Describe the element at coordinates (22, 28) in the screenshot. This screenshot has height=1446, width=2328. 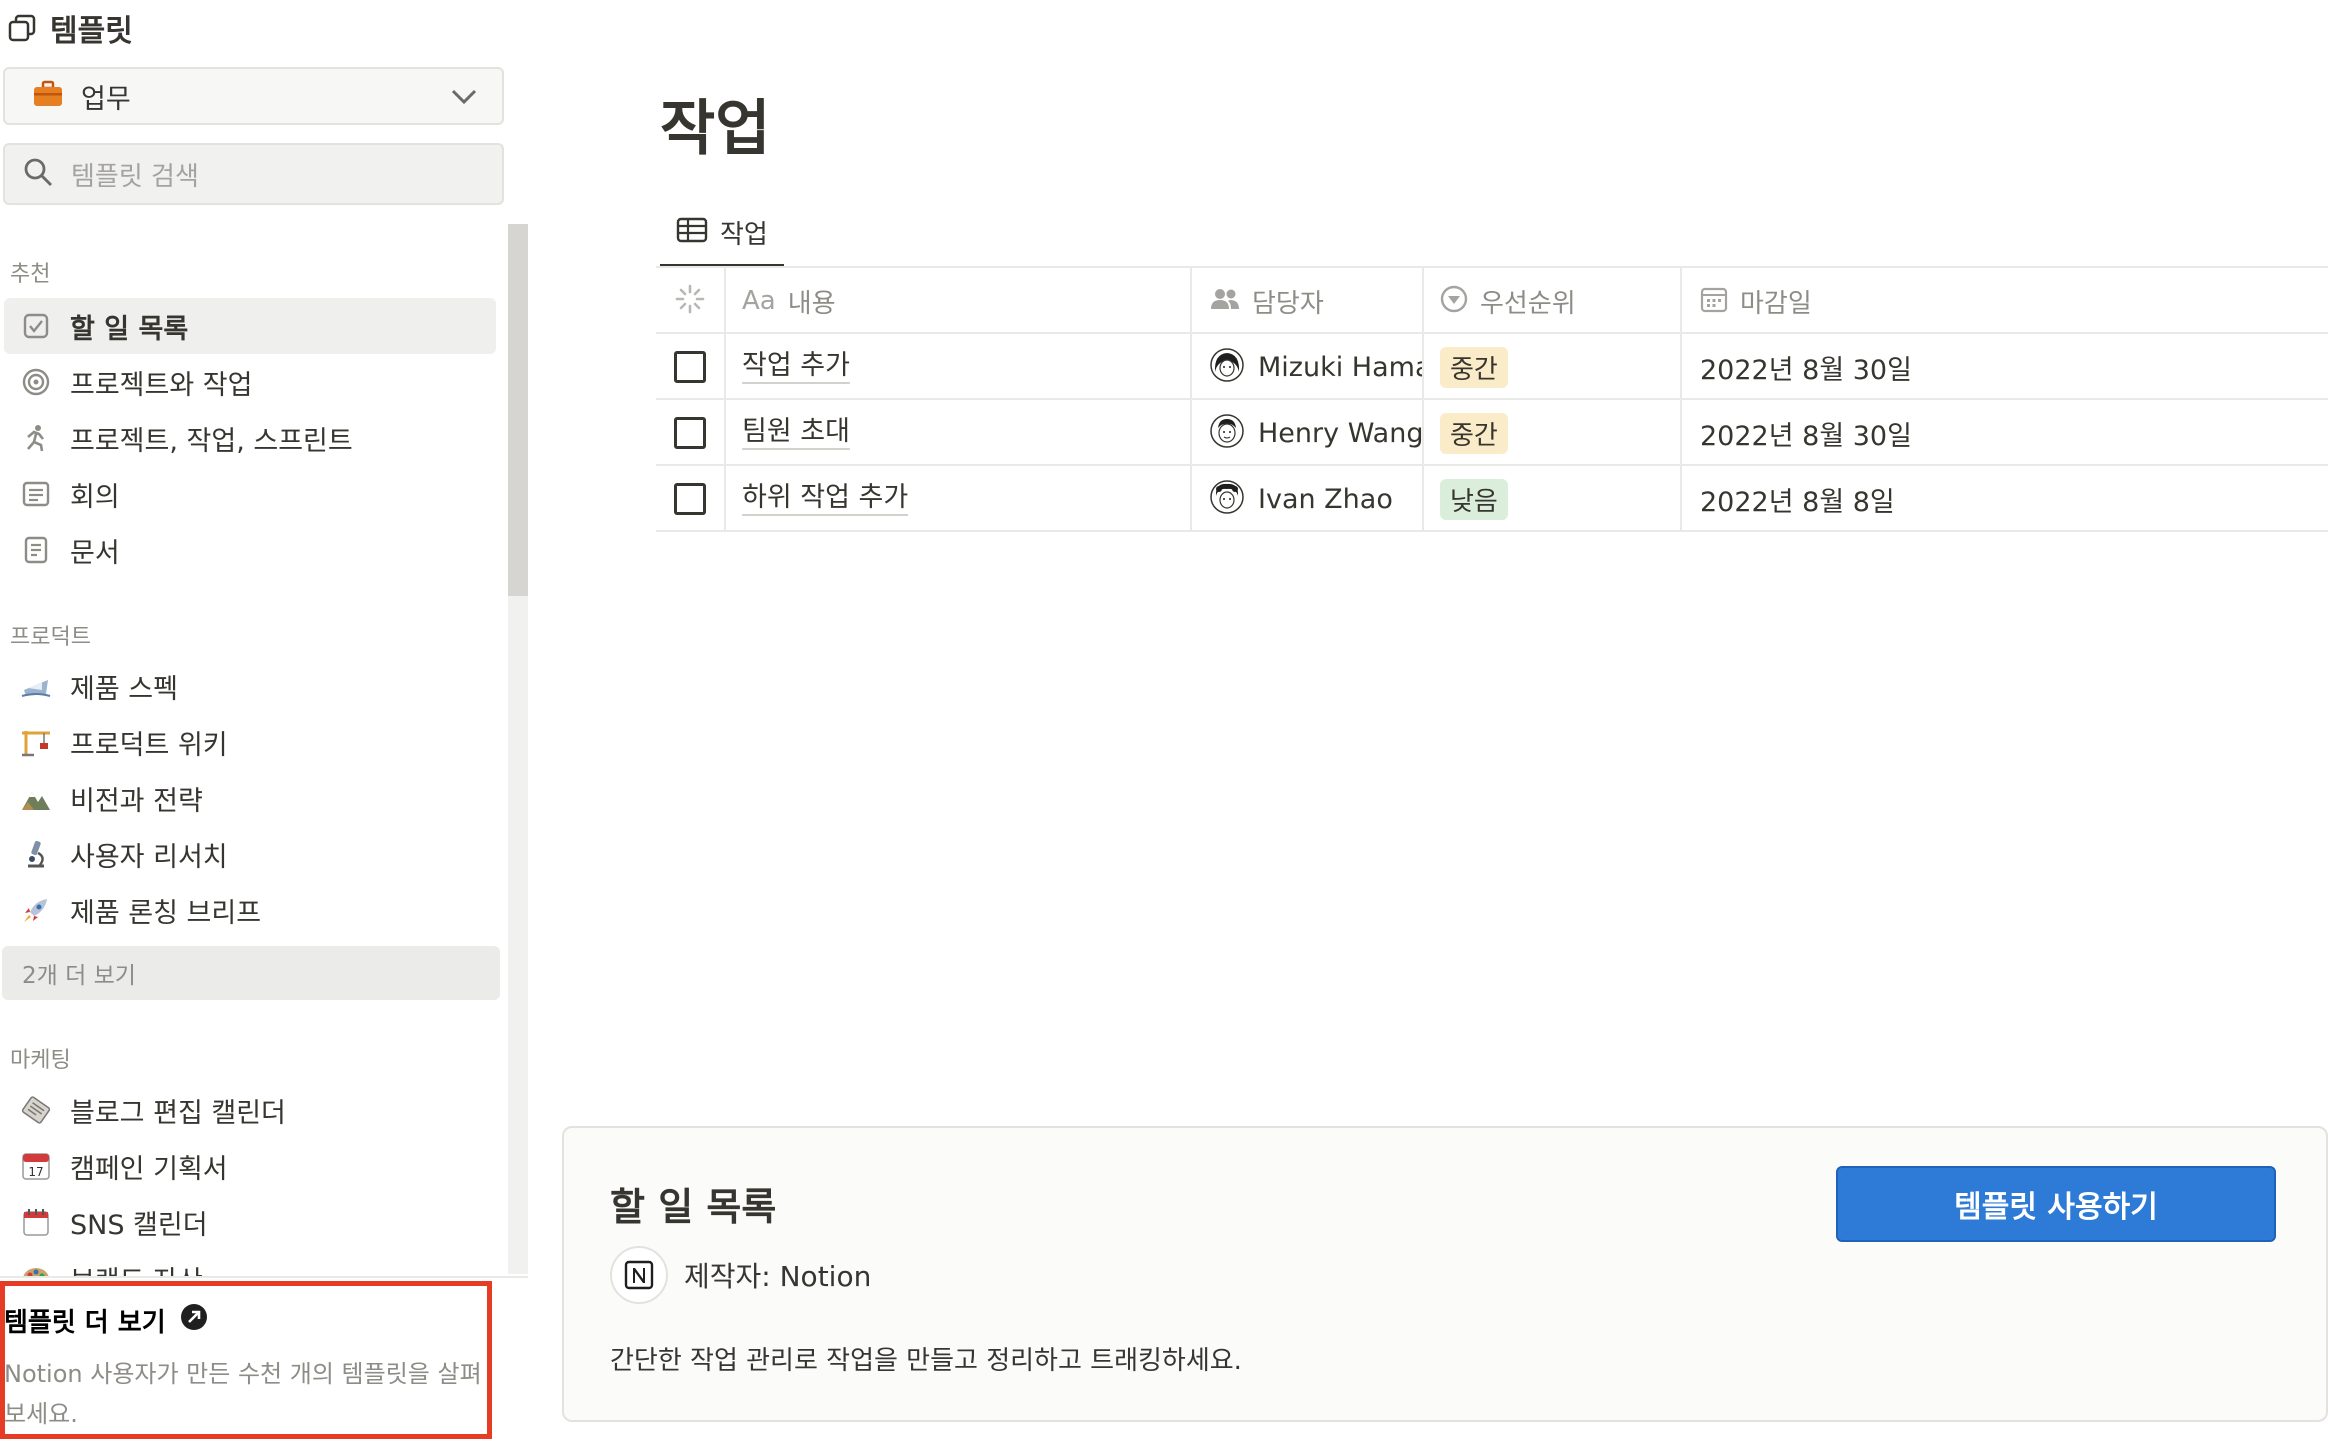
I see `template-stack-icon` at that location.